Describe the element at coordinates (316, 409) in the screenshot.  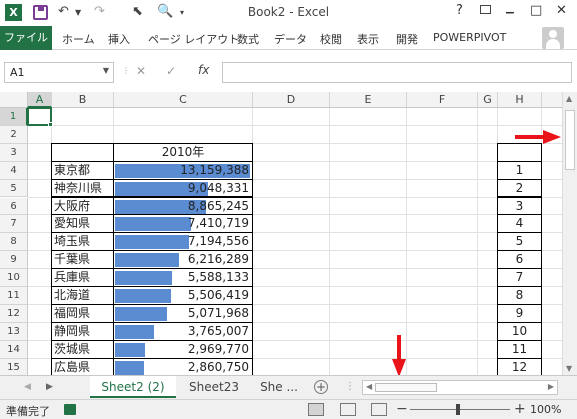
I see `normal-view-icon` at that location.